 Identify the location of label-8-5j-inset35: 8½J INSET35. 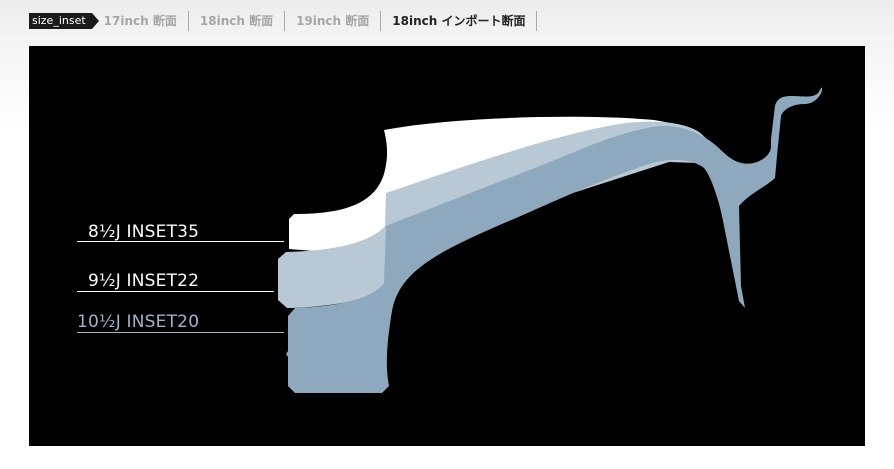
(144, 232).